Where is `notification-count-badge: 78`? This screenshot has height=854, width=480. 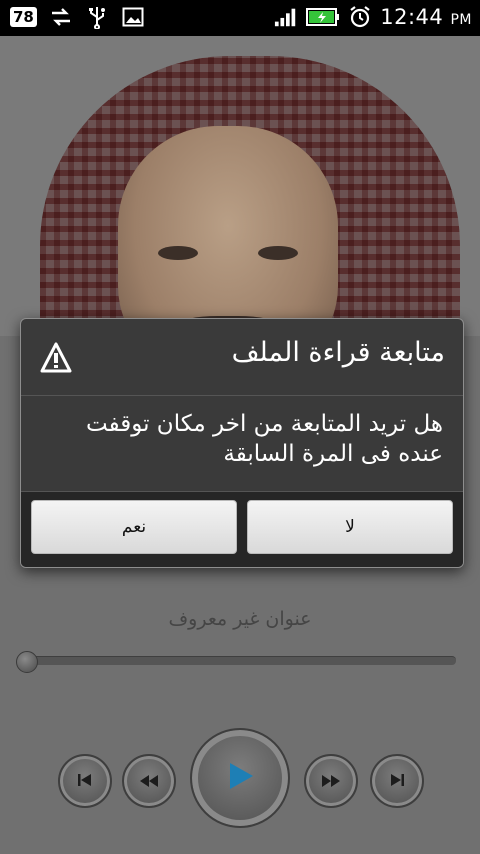
notification-count-badge: 78 is located at coordinates (23, 17).